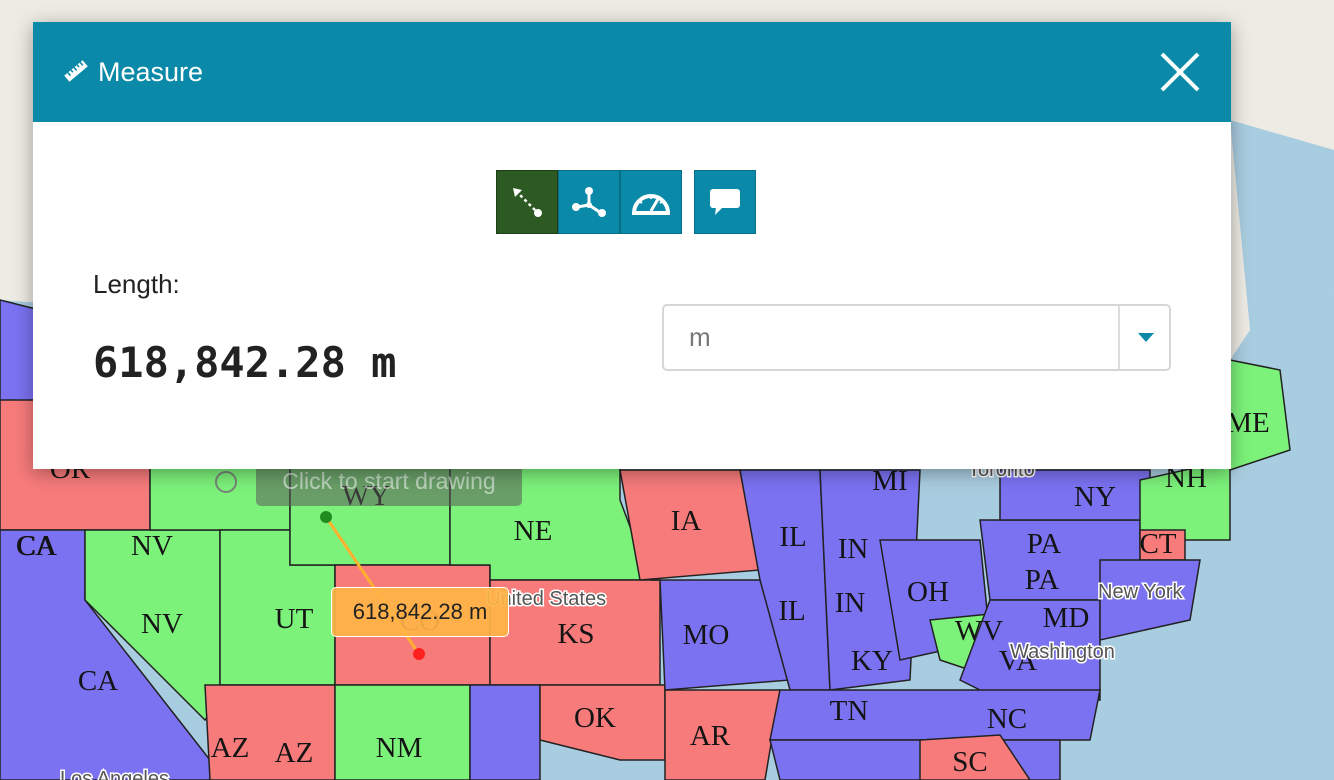 The width and height of the screenshot is (1334, 780). I want to click on angle-measure-icon, so click(651, 204).